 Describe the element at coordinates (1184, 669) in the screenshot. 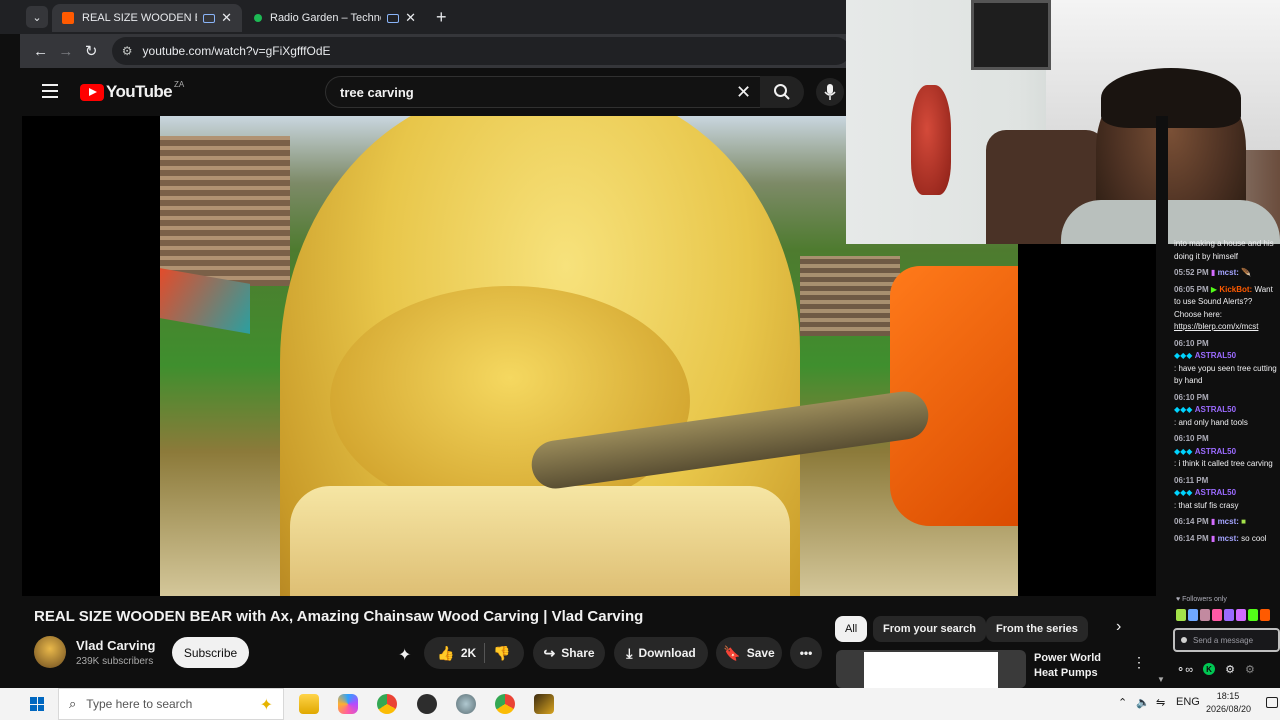

I see `infinity-icon: ⚬∞` at that location.